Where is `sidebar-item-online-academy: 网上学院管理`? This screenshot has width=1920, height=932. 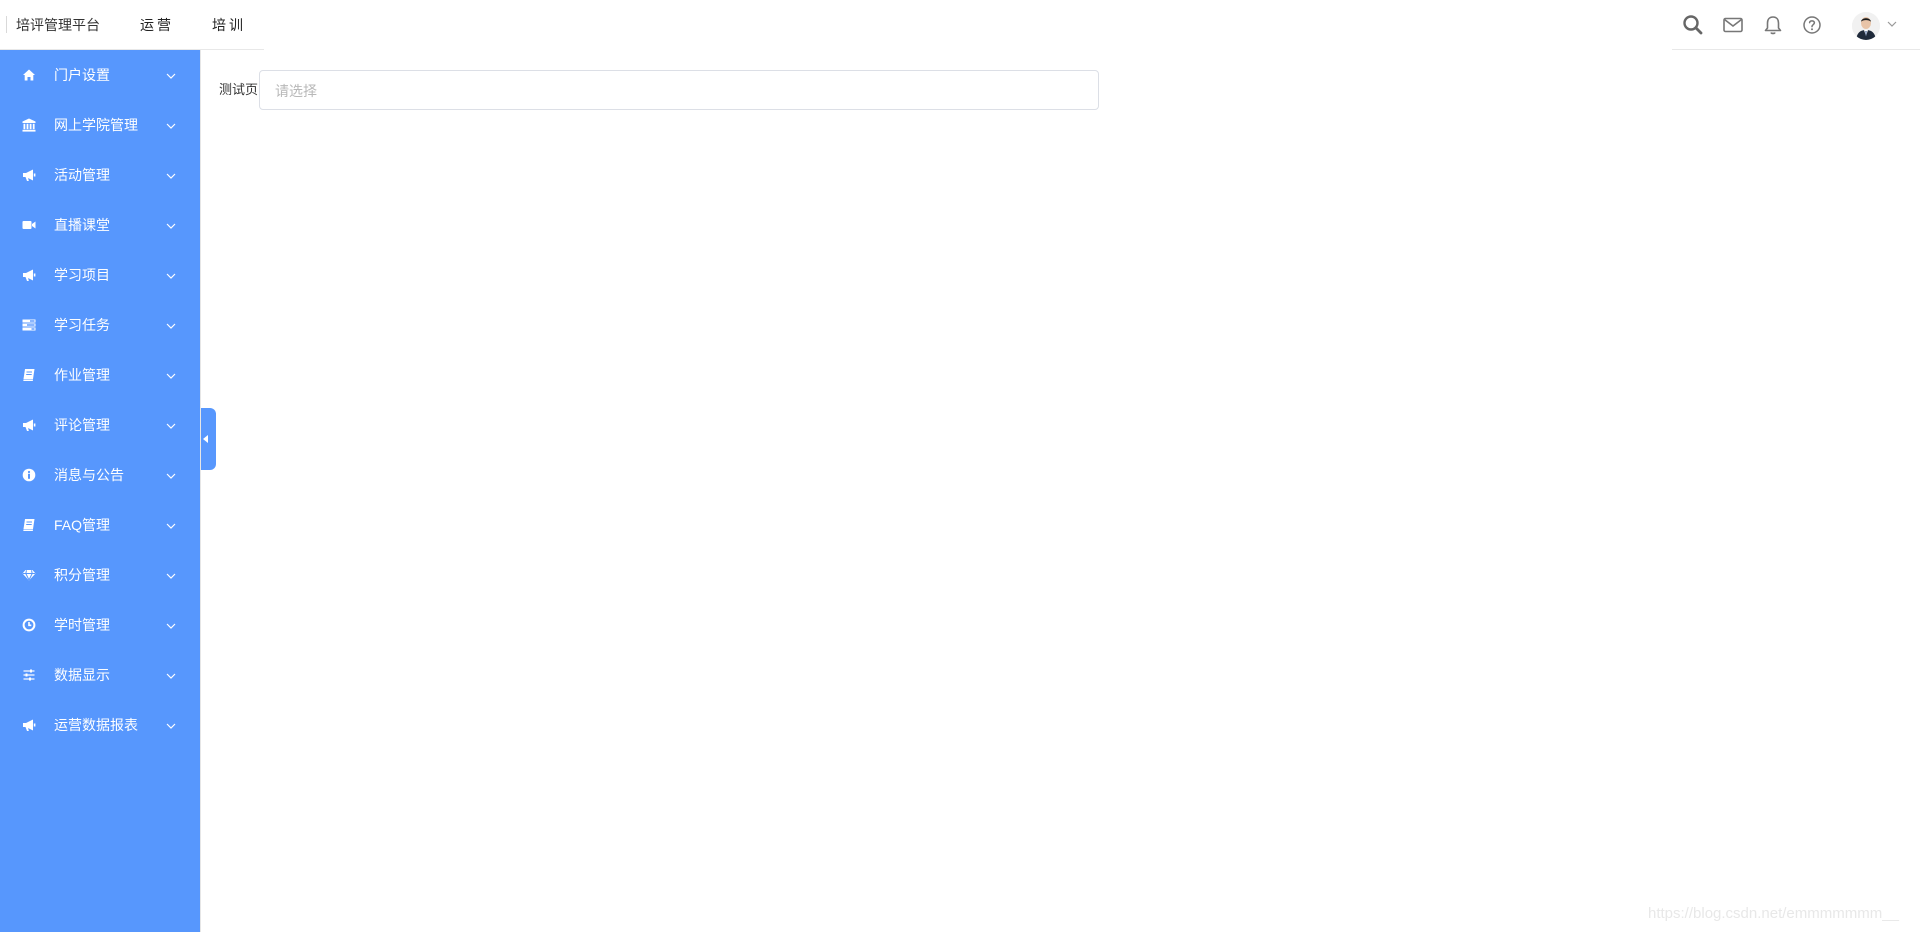
sidebar-item-online-academy: 网上学院管理 is located at coordinates (100, 125).